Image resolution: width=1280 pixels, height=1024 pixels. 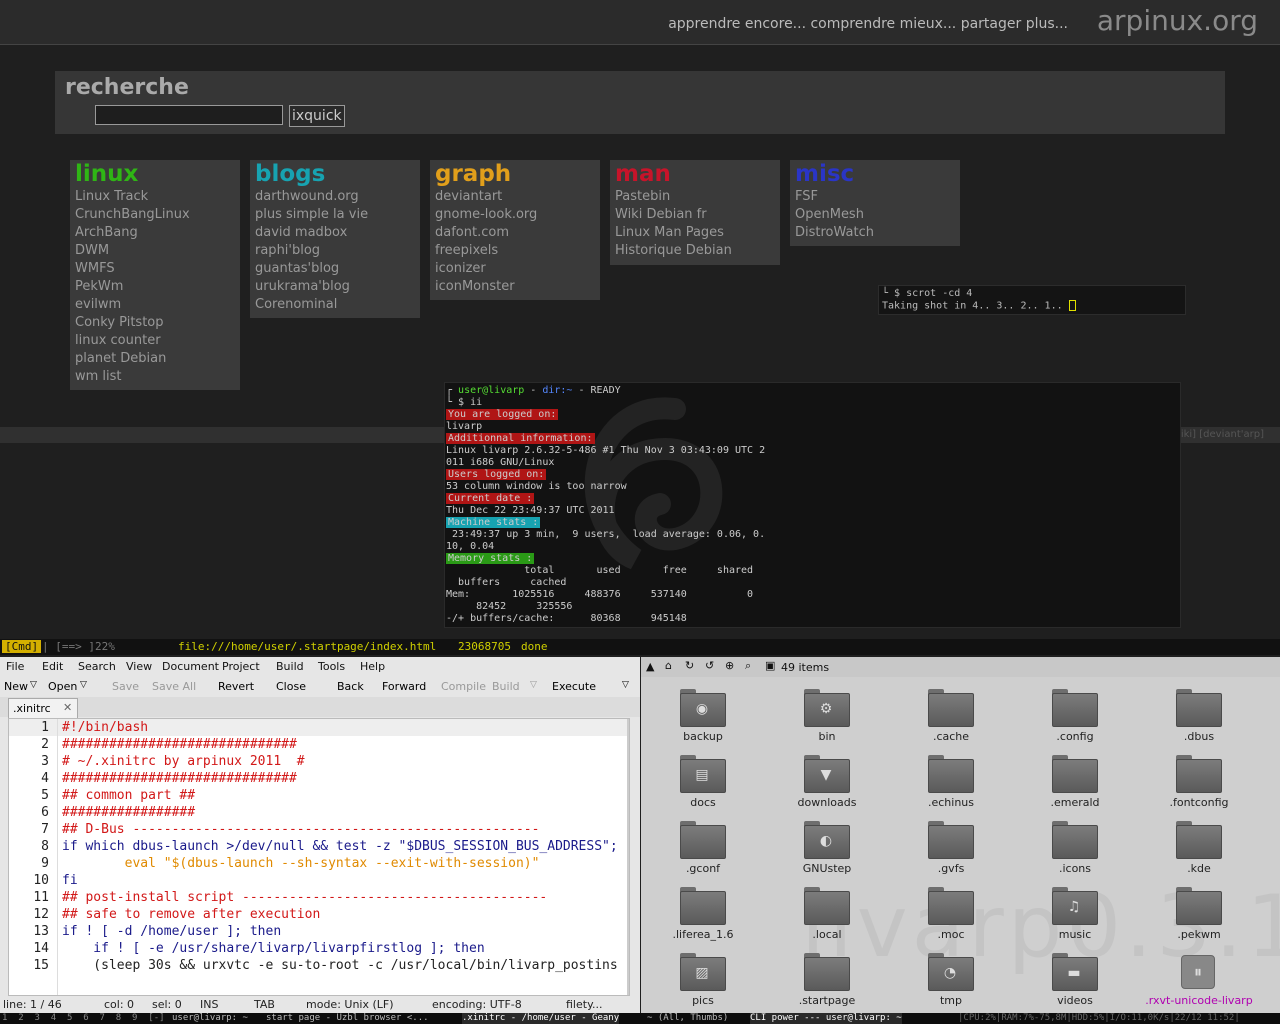 What do you see at coordinates (687, 1018) in the screenshot?
I see `task-filemanager: ~ (All, Thumbs)` at bounding box center [687, 1018].